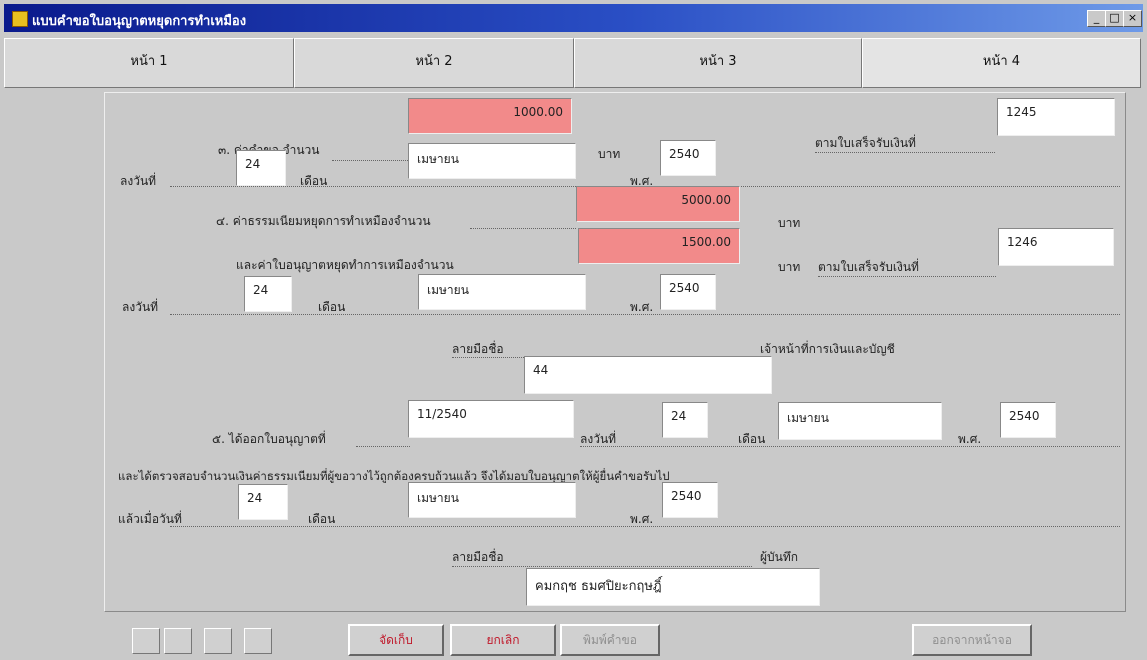 The image size is (1147, 660). Describe the element at coordinates (492, 500) in the screenshot. I see `month-field-4: เมษายน` at that location.